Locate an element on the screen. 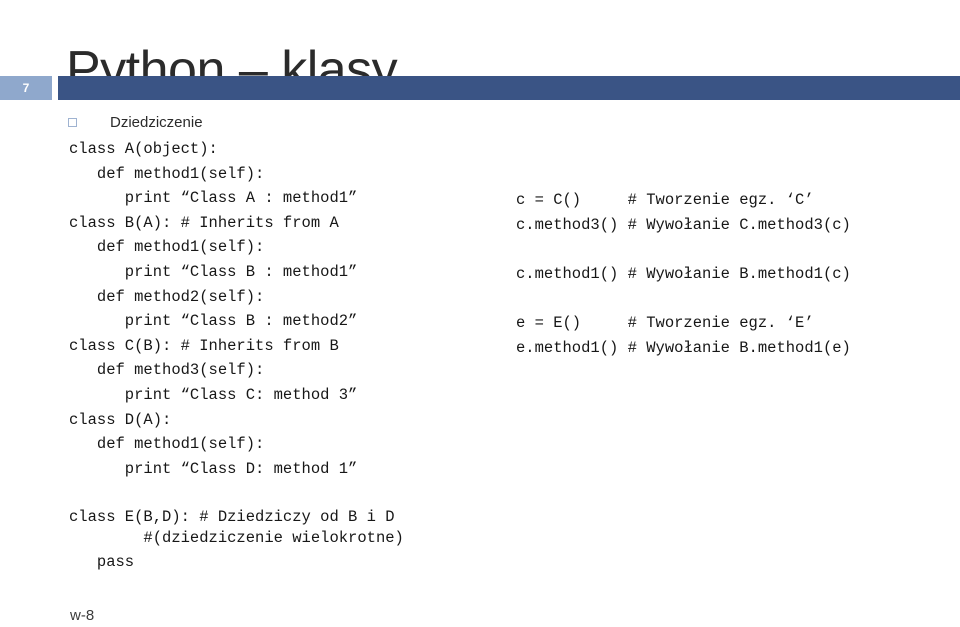 This screenshot has width=960, height=627. code-line: class B(A): # Inherits from A is located at coordinates (204, 222).